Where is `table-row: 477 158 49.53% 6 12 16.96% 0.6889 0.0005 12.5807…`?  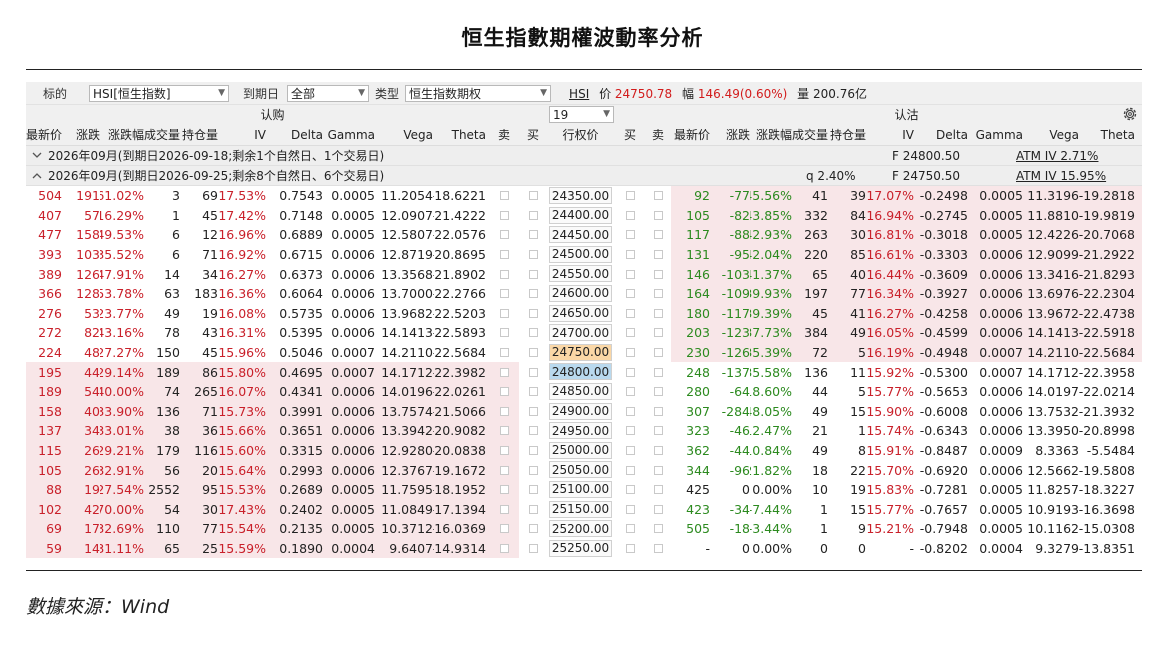 table-row: 477 158 49.53% 6 12 16.96% 0.6889 0.0005 12.5807… is located at coordinates (584, 235).